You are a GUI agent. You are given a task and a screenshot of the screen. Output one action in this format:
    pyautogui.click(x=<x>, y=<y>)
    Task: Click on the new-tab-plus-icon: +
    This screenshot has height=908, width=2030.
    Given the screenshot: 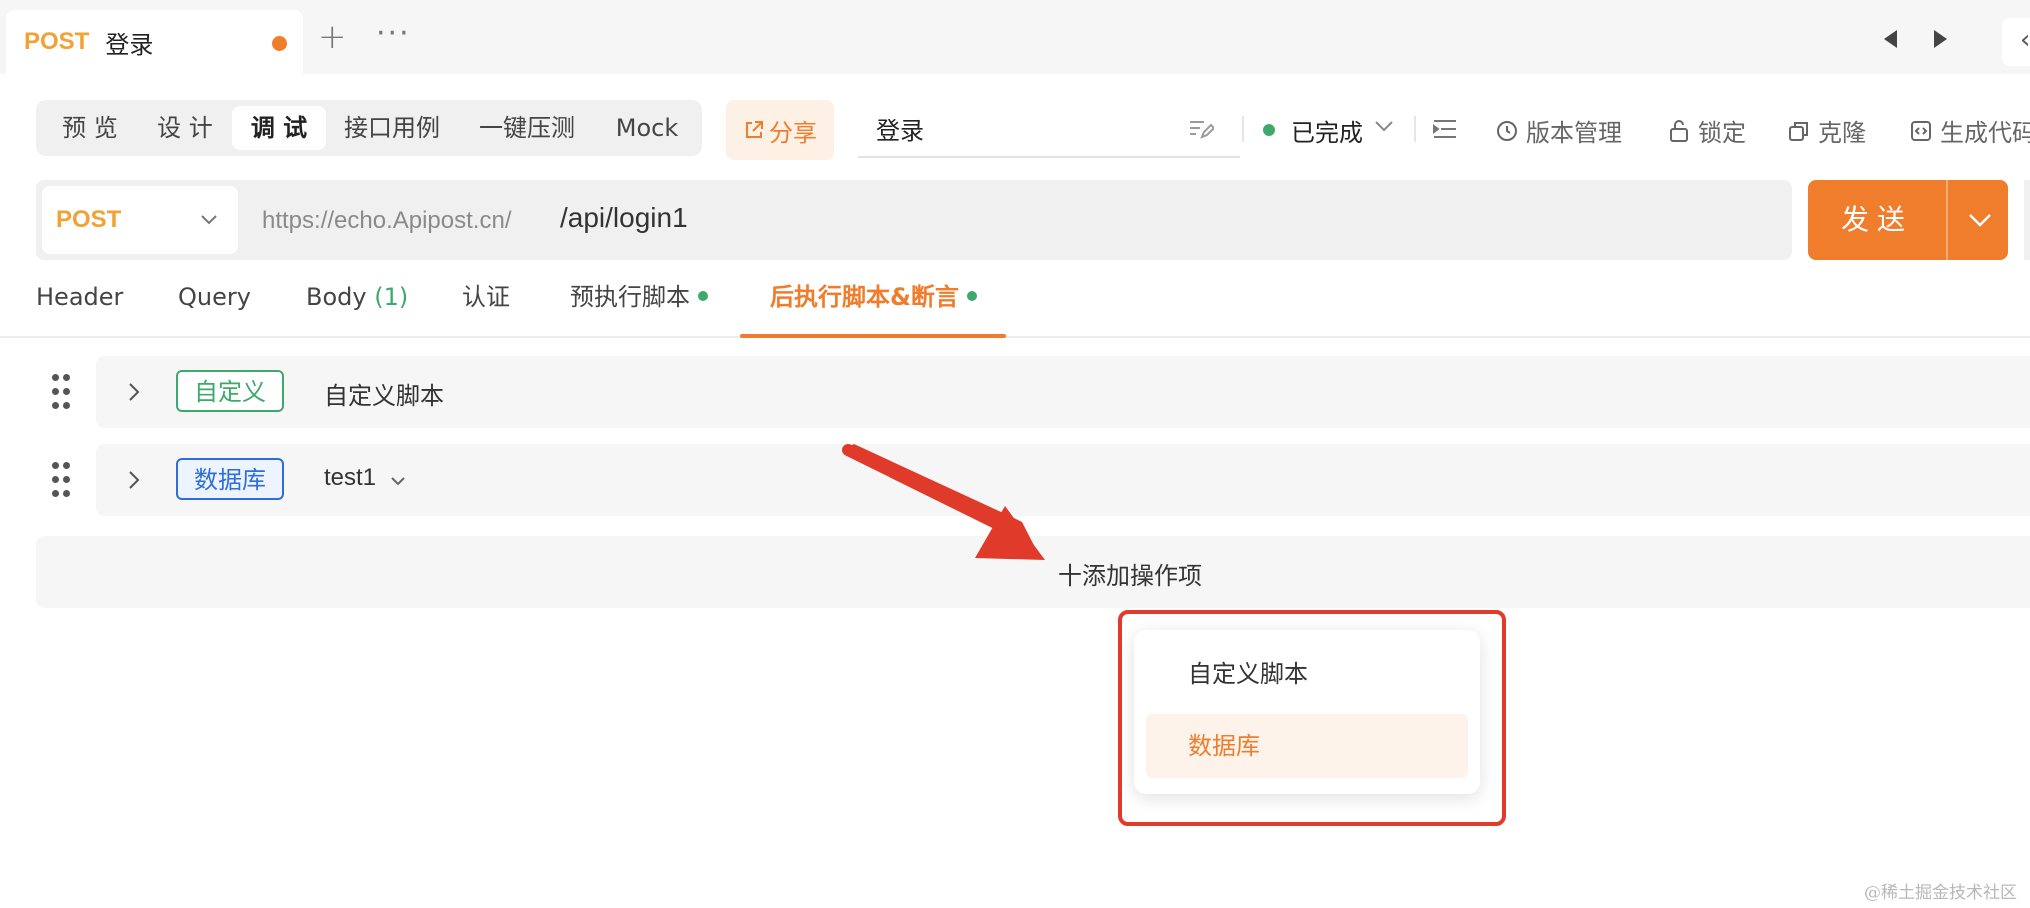 What is the action you would take?
    pyautogui.click(x=332, y=37)
    